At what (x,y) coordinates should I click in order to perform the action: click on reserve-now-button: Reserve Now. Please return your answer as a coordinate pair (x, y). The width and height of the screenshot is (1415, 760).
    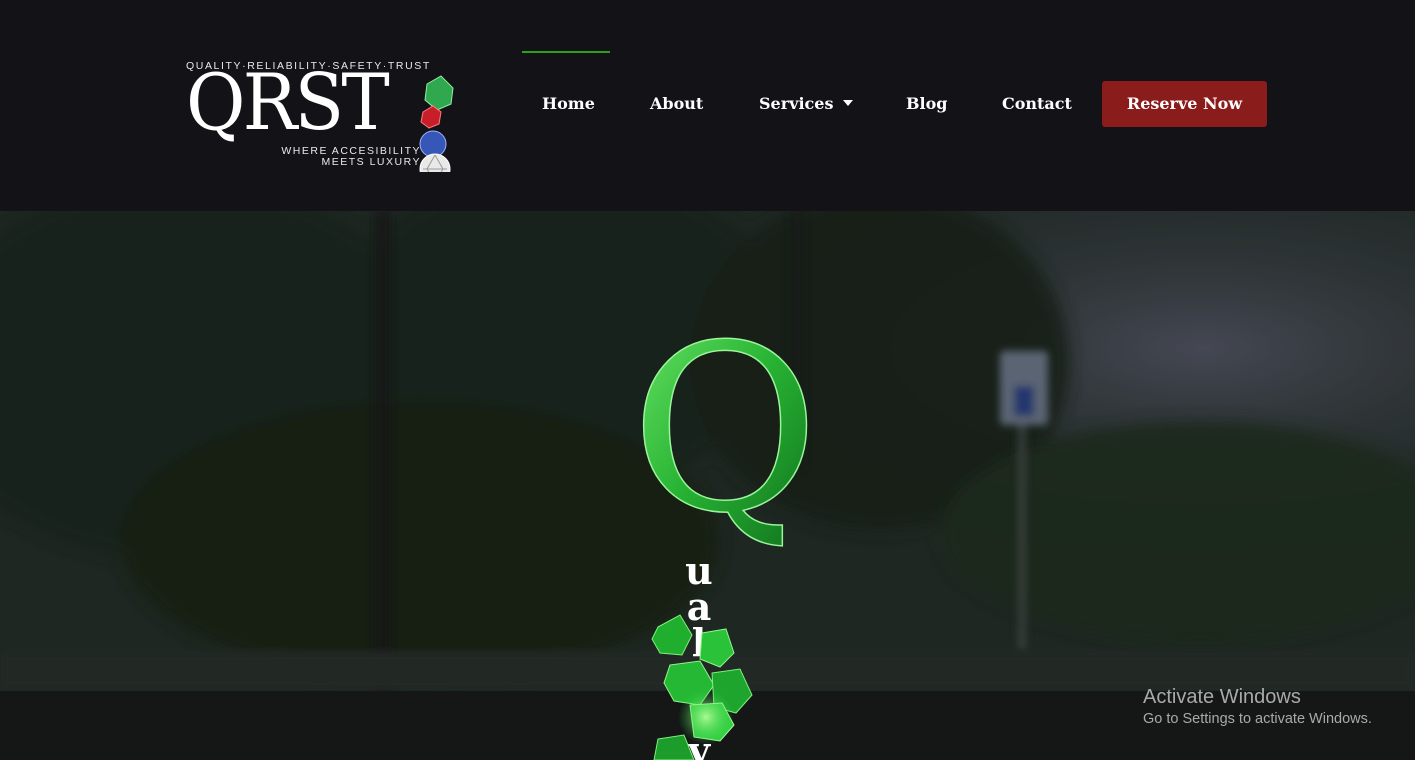
    Looking at the image, I should click on (1184, 104).